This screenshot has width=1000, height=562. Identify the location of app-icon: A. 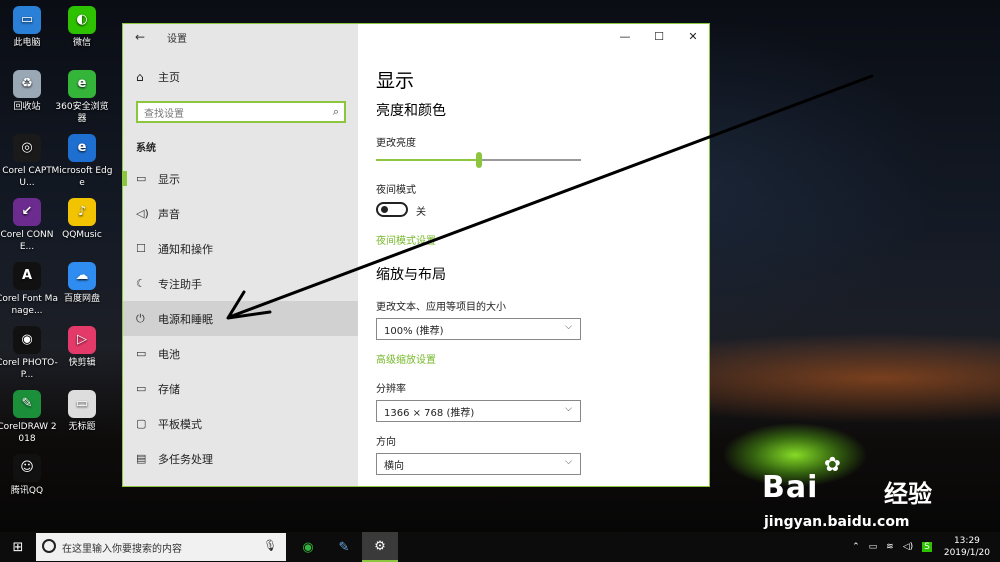
(27, 276).